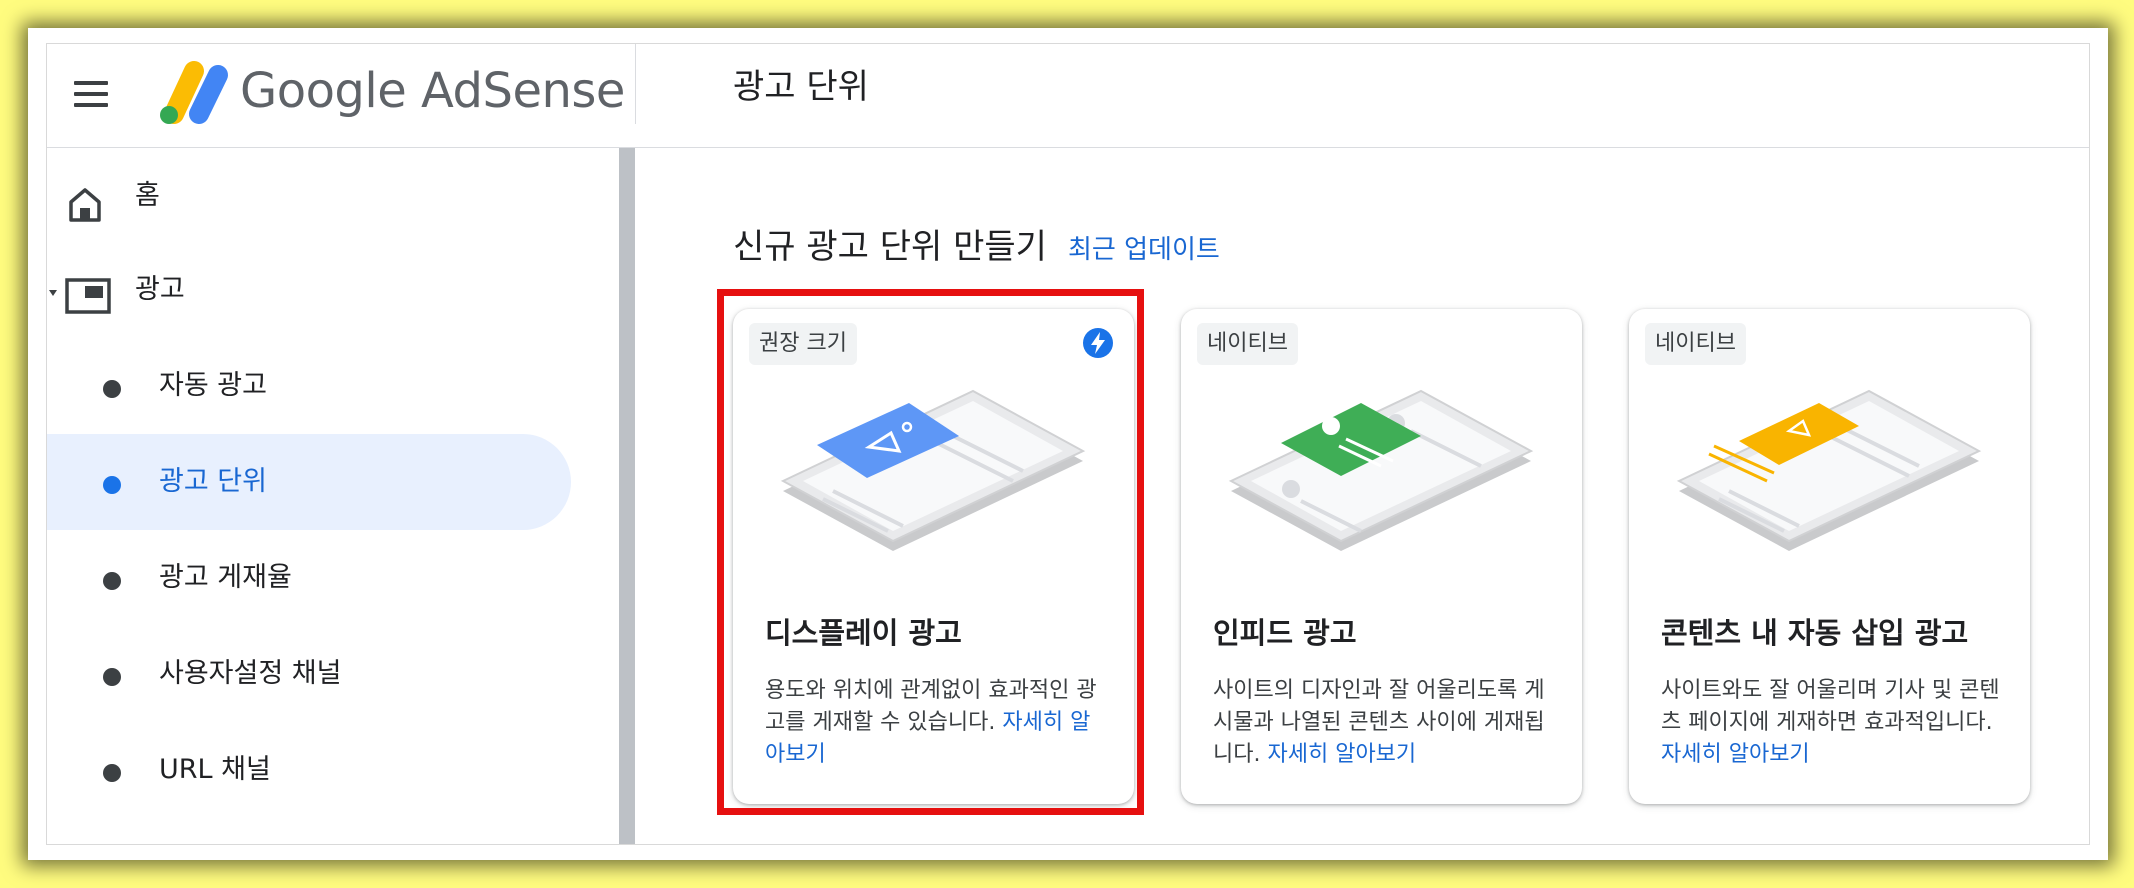 This screenshot has width=2134, height=888. I want to click on sidebar-item-label: 홈, so click(147, 195).